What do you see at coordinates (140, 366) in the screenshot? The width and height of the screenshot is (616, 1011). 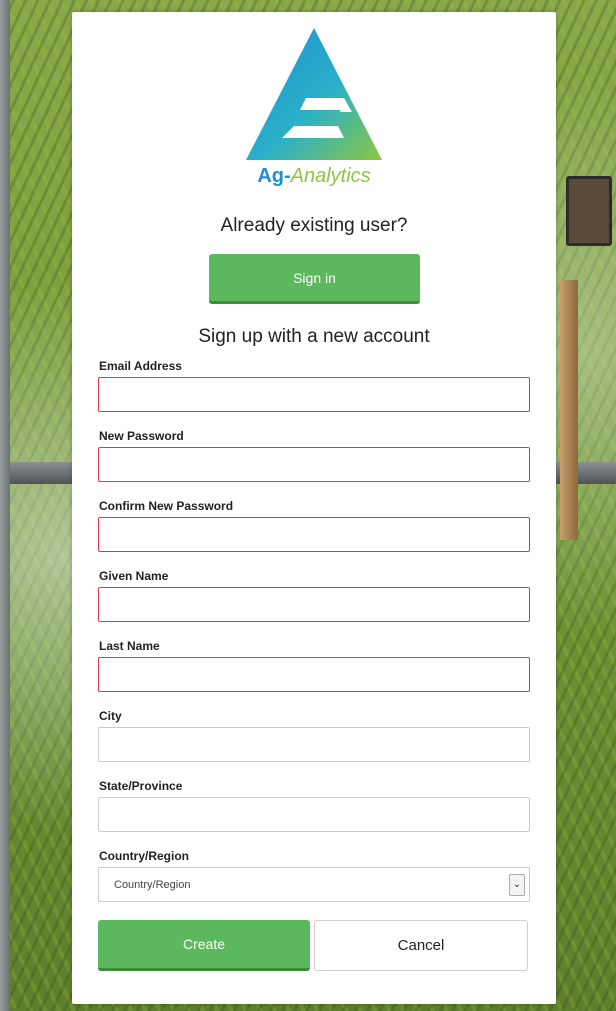 I see `email-label: Email Address` at bounding box center [140, 366].